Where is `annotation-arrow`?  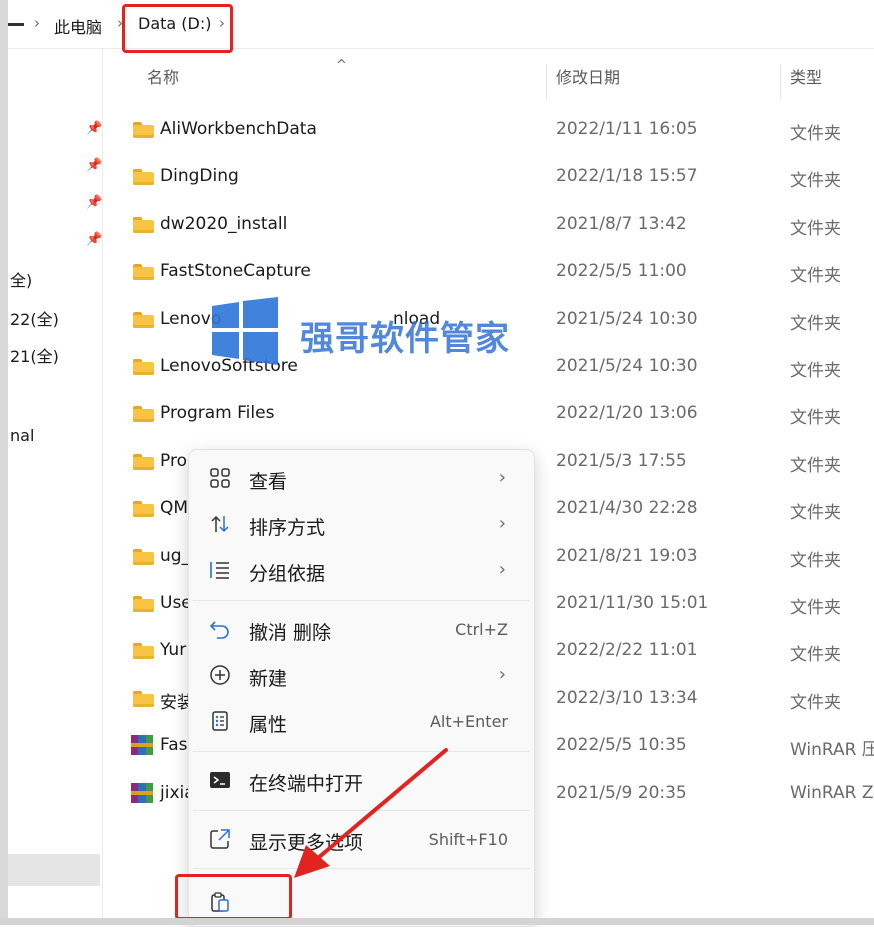 annotation-arrow is located at coordinates (371, 813).